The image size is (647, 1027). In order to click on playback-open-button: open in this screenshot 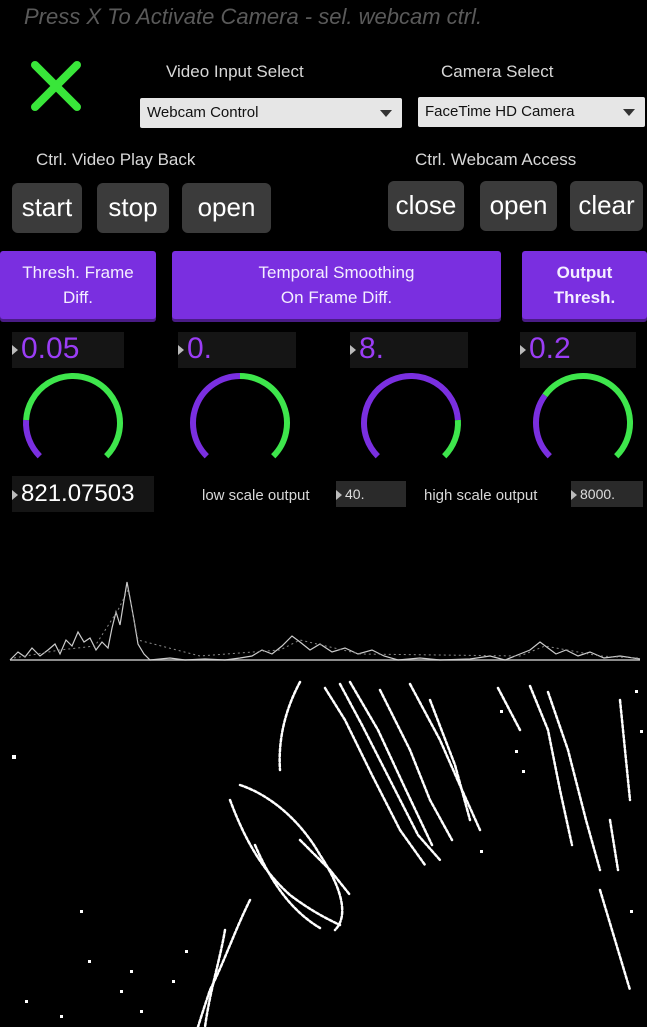, I will do `click(226, 208)`.